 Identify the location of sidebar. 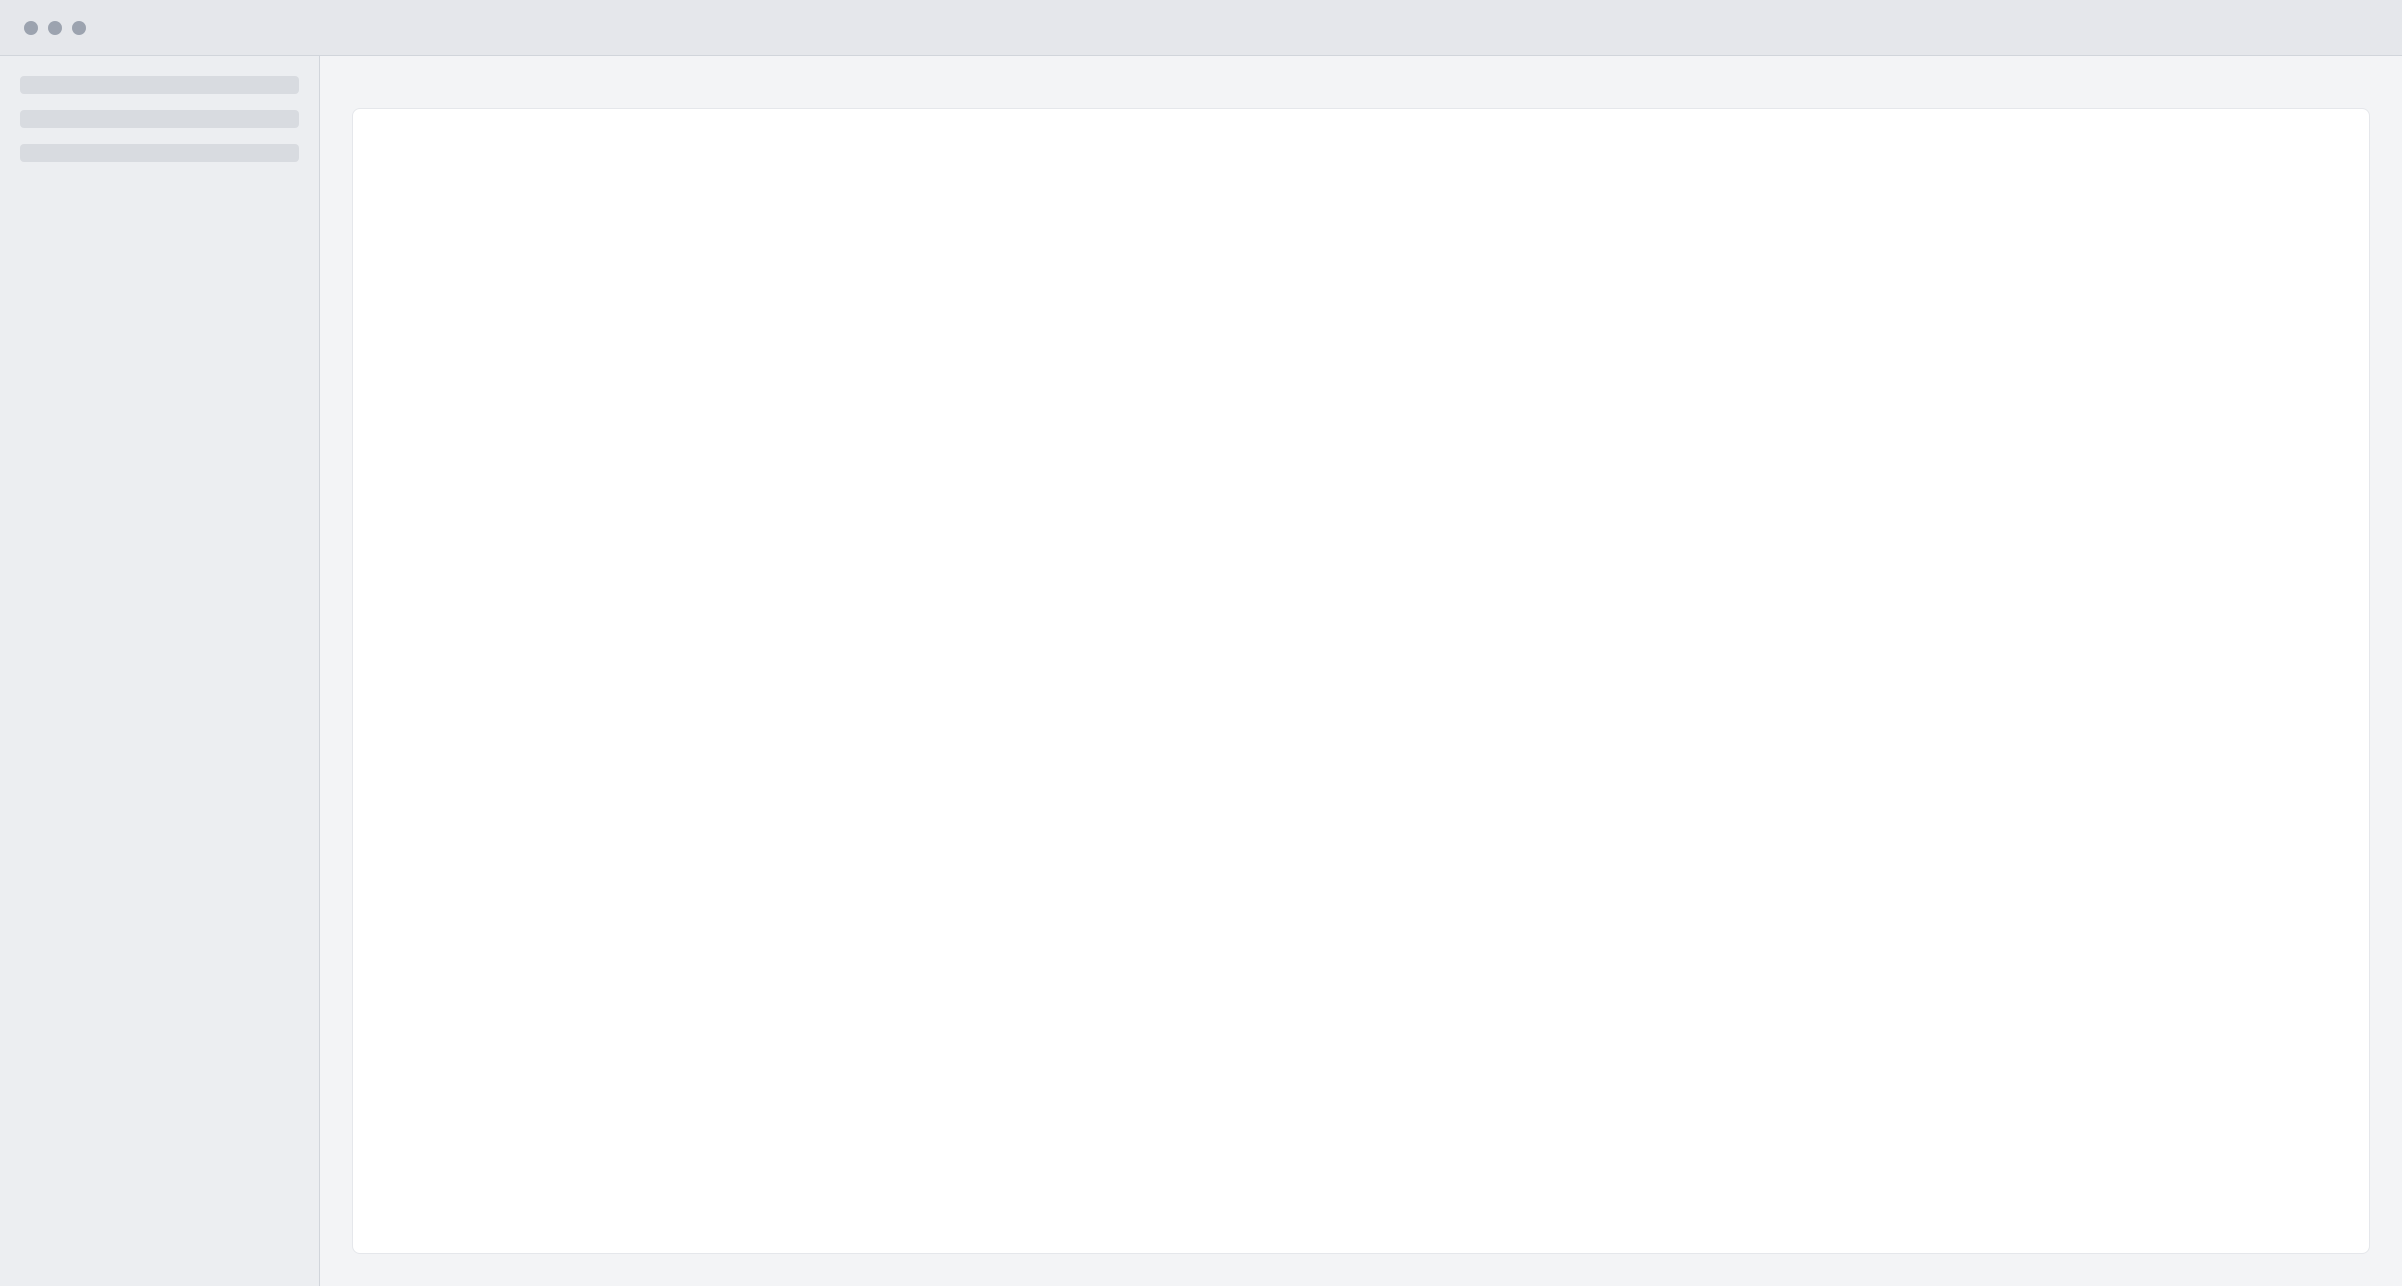
(160, 671).